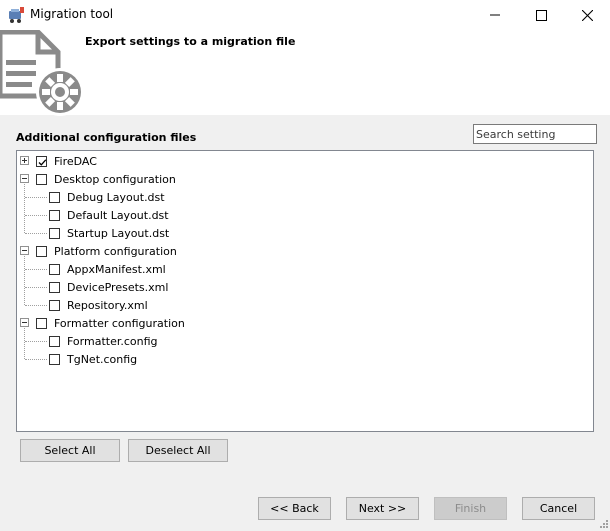  What do you see at coordinates (116, 269) in the screenshot?
I see `tree-node-label: AppxManifest.xml` at bounding box center [116, 269].